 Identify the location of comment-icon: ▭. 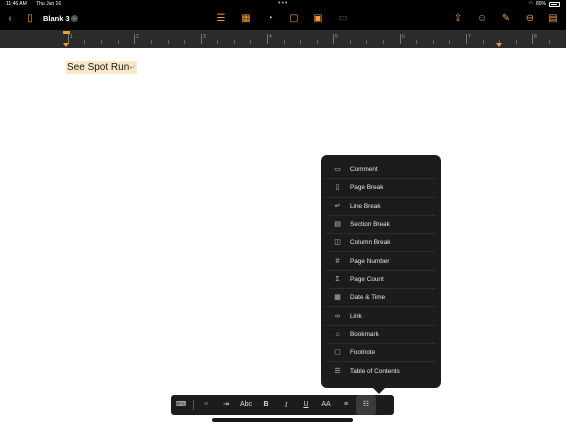
(337, 170).